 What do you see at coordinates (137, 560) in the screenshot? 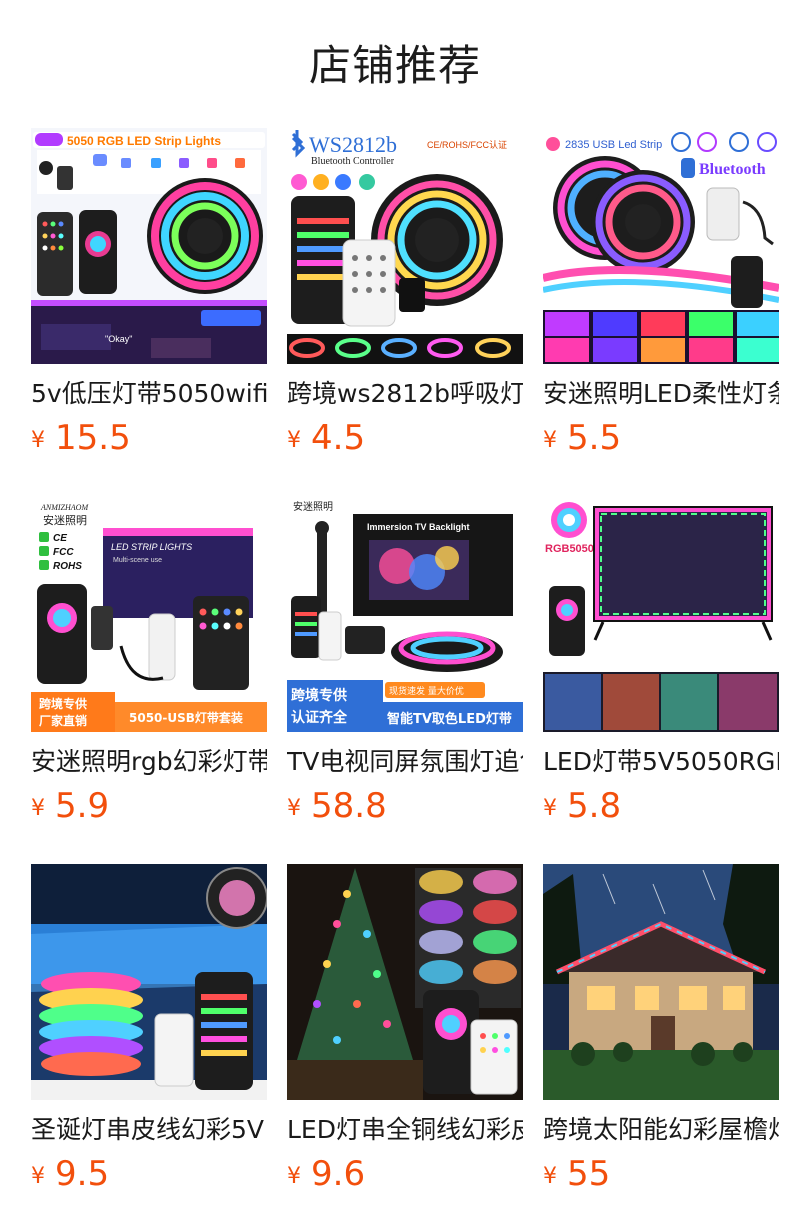
I see `image-caption: Multi-scene use` at bounding box center [137, 560].